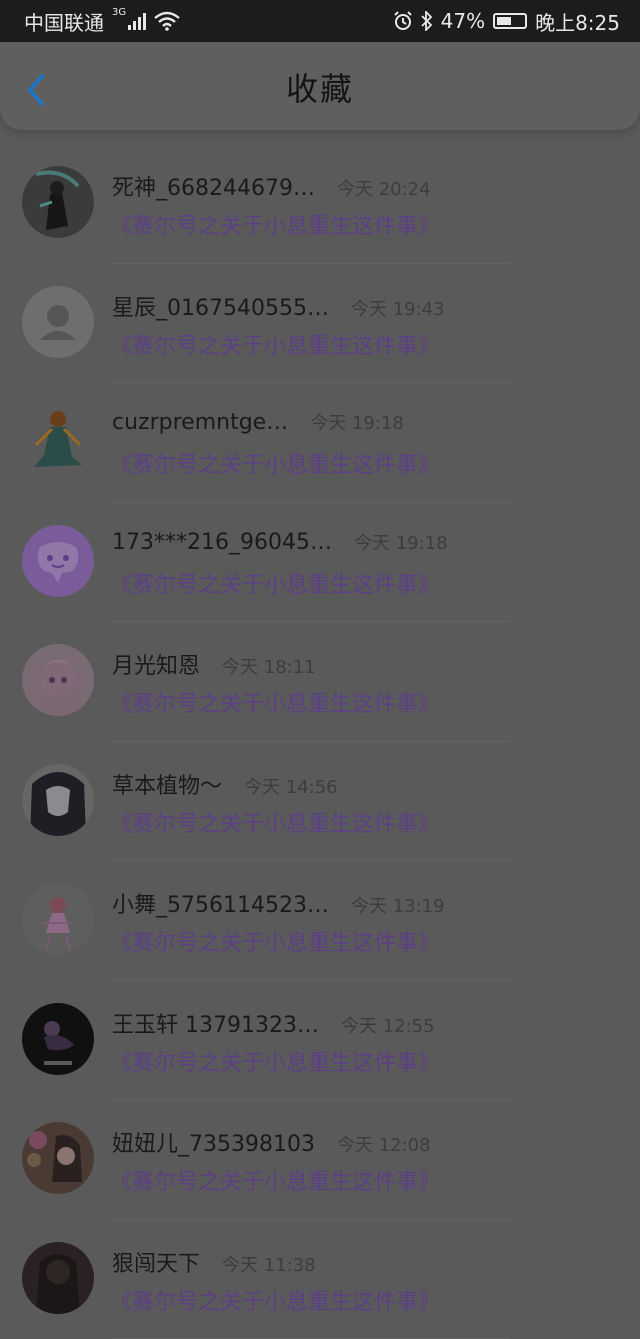 The width and height of the screenshot is (640, 1339). I want to click on alarm-icon, so click(403, 21).